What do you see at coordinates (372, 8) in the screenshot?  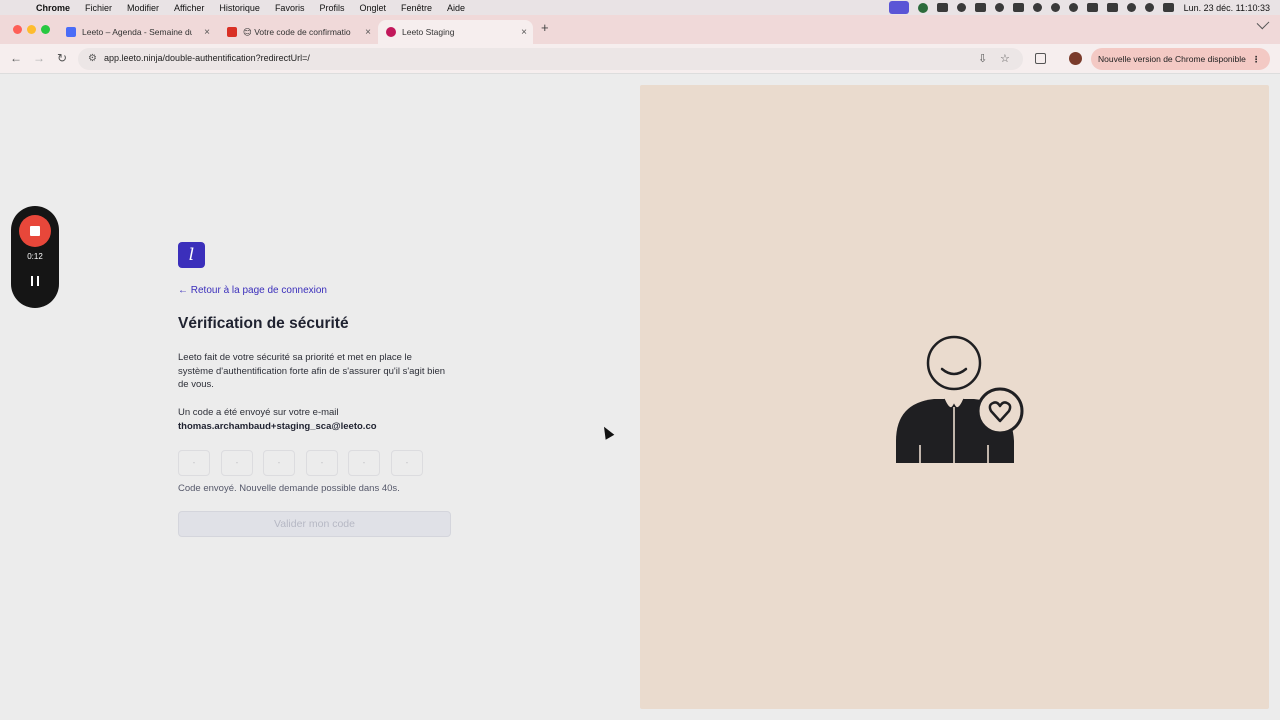 I see `menu-onglet: Onglet` at bounding box center [372, 8].